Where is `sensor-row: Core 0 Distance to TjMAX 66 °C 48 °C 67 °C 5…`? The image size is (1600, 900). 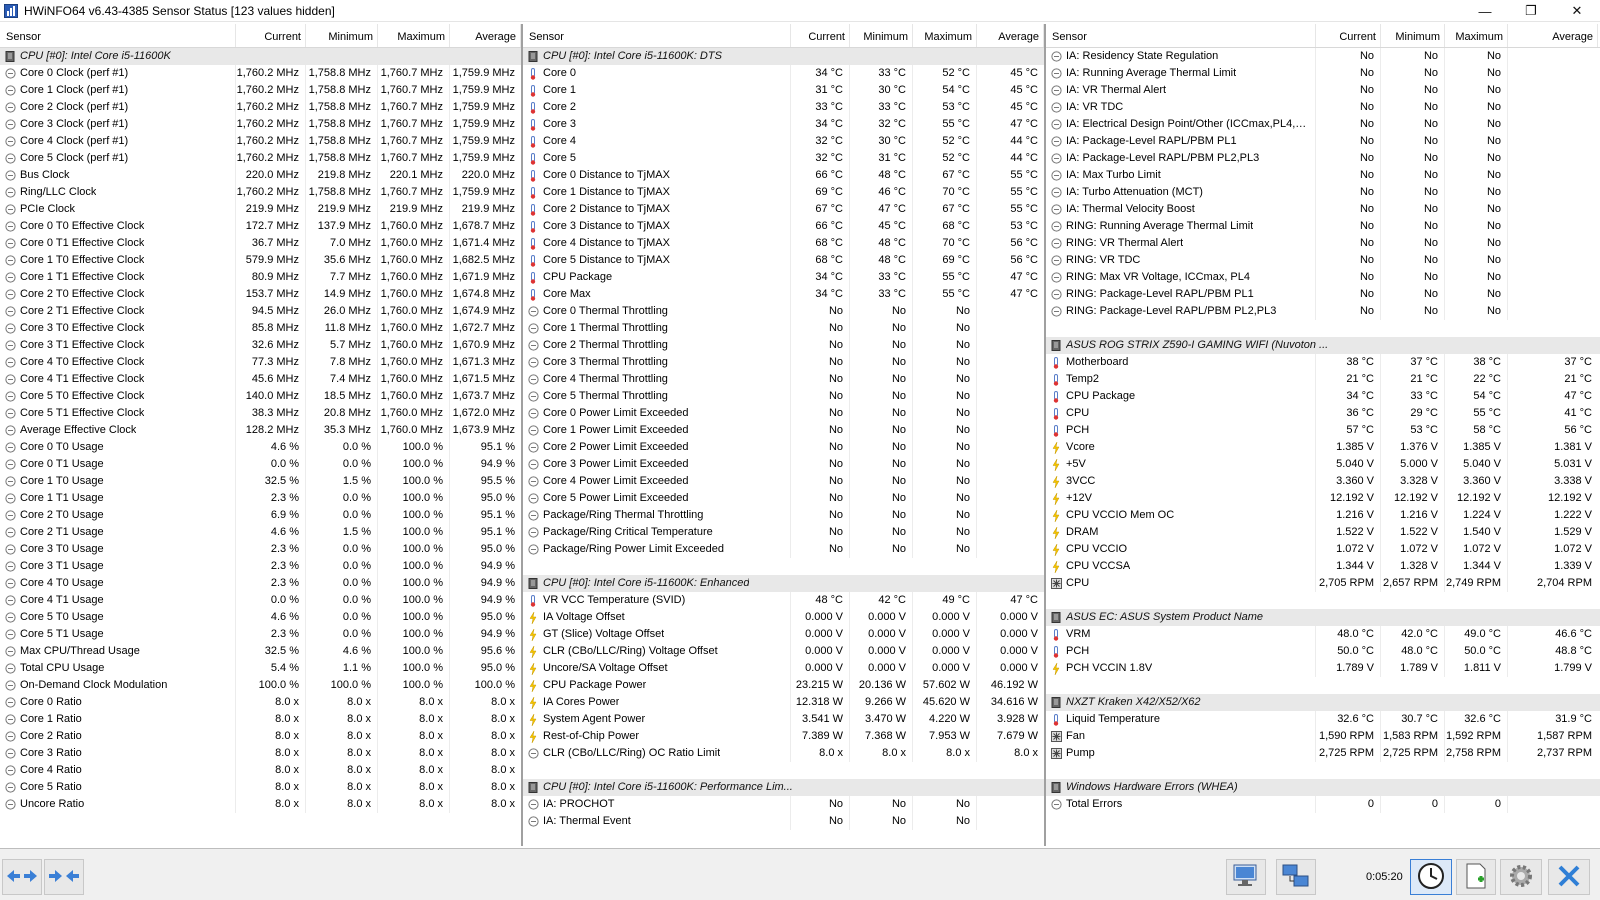 sensor-row: Core 0 Distance to TjMAX 66 °C 48 °C 67 °C 5… is located at coordinates (783, 175).